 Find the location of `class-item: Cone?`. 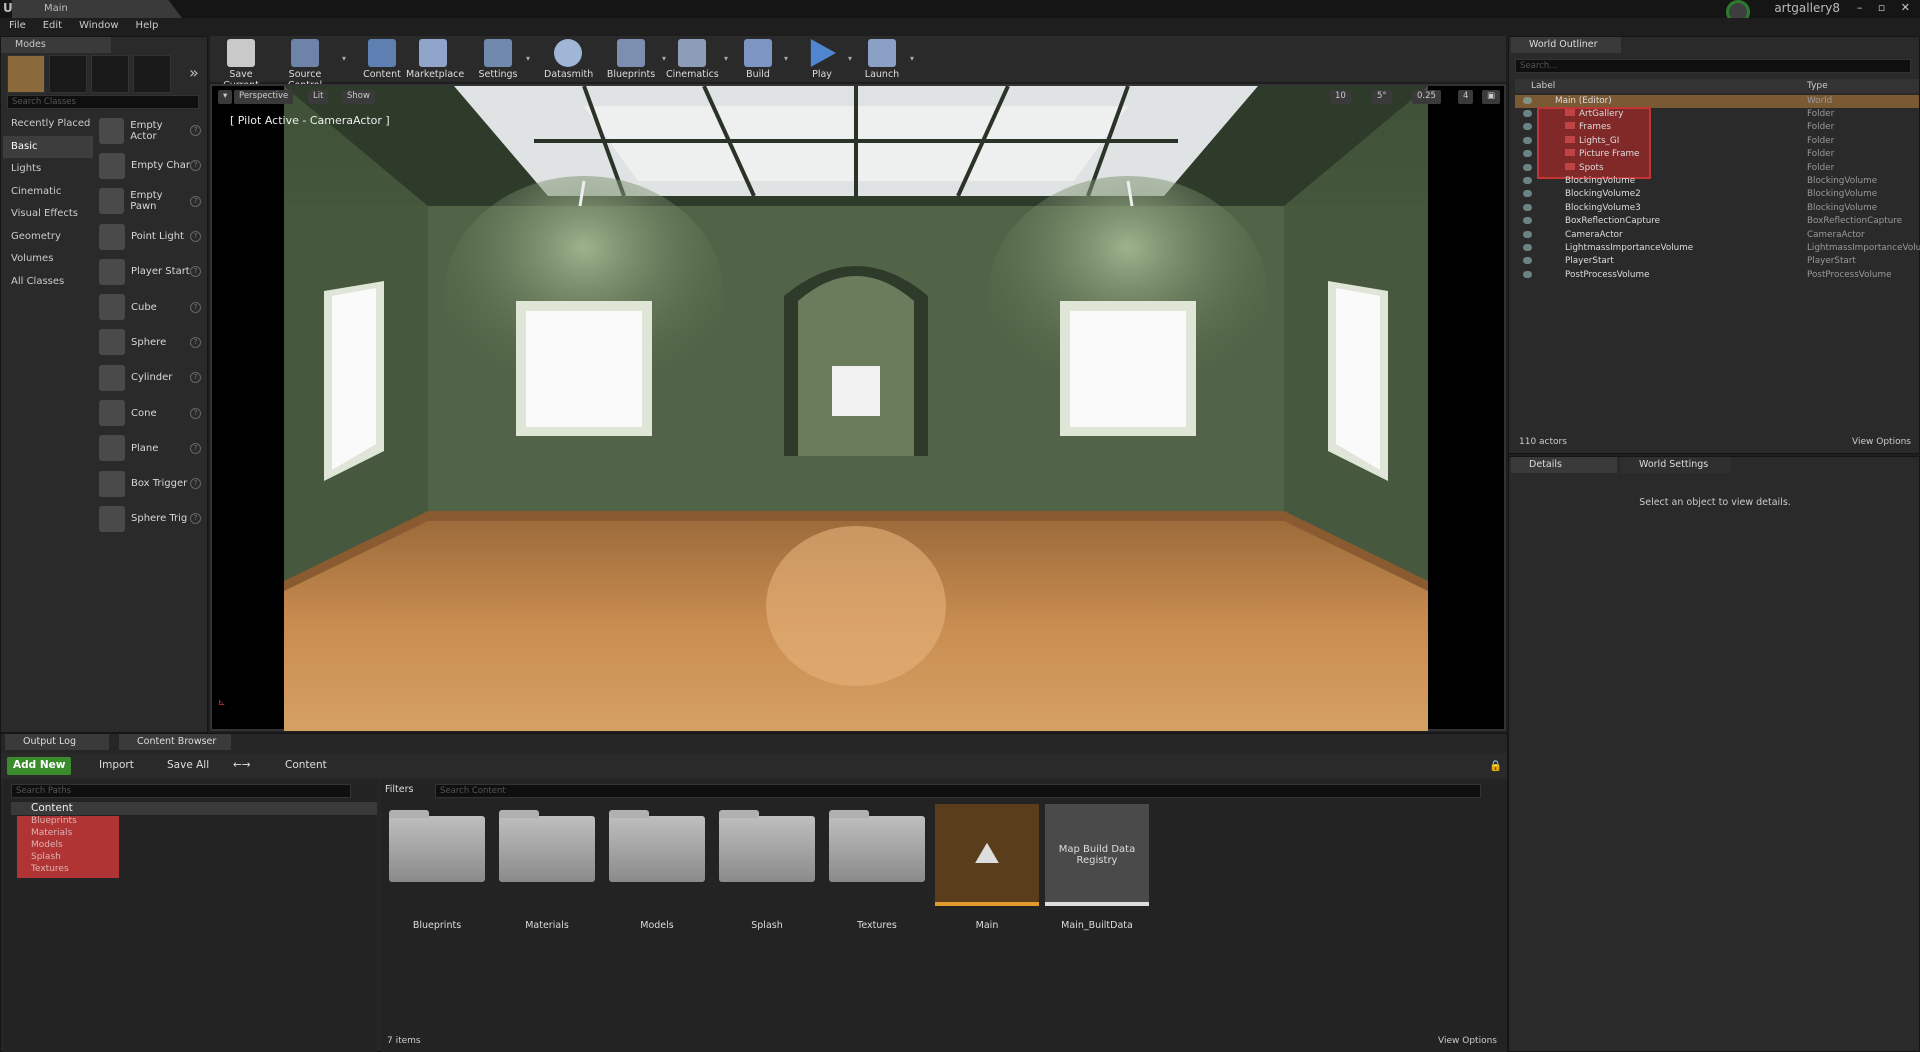

class-item: Cone? is located at coordinates (149, 412).